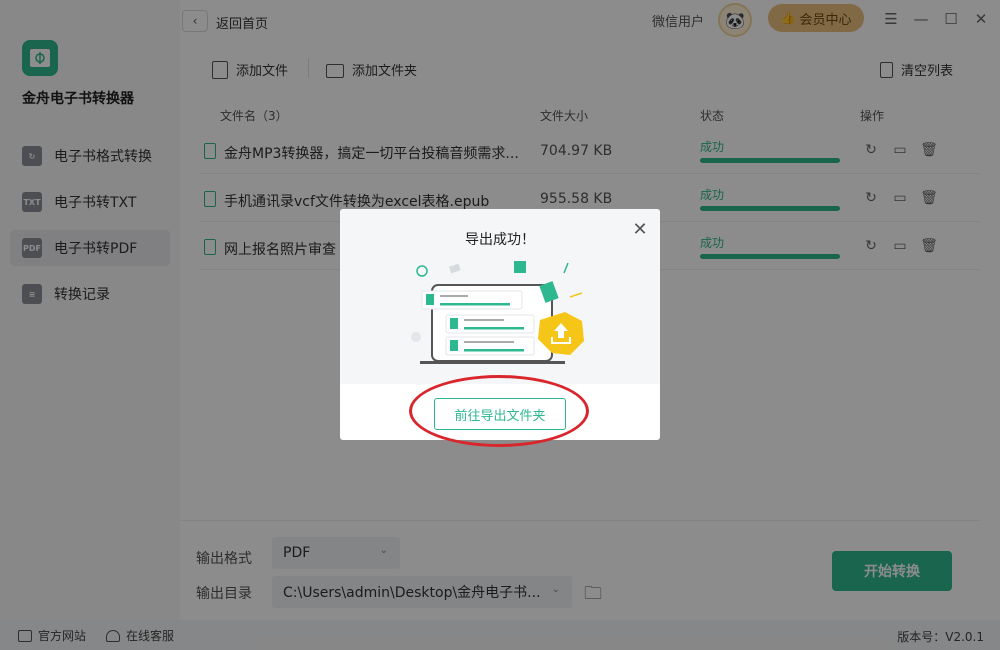 The height and width of the screenshot is (650, 1000). I want to click on export-illustration, so click(497, 312).